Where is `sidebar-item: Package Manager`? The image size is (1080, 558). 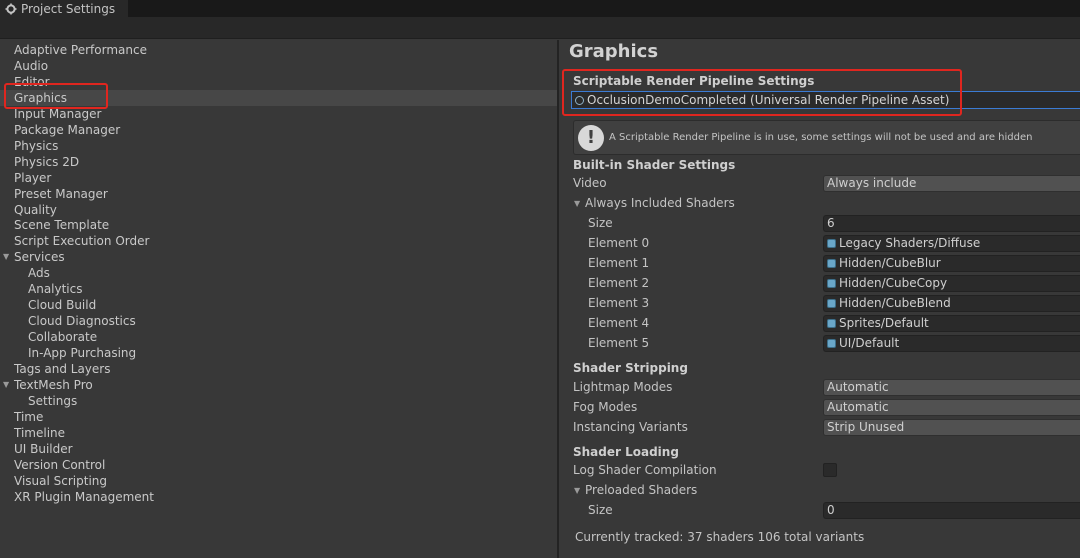 sidebar-item: Package Manager is located at coordinates (278, 130).